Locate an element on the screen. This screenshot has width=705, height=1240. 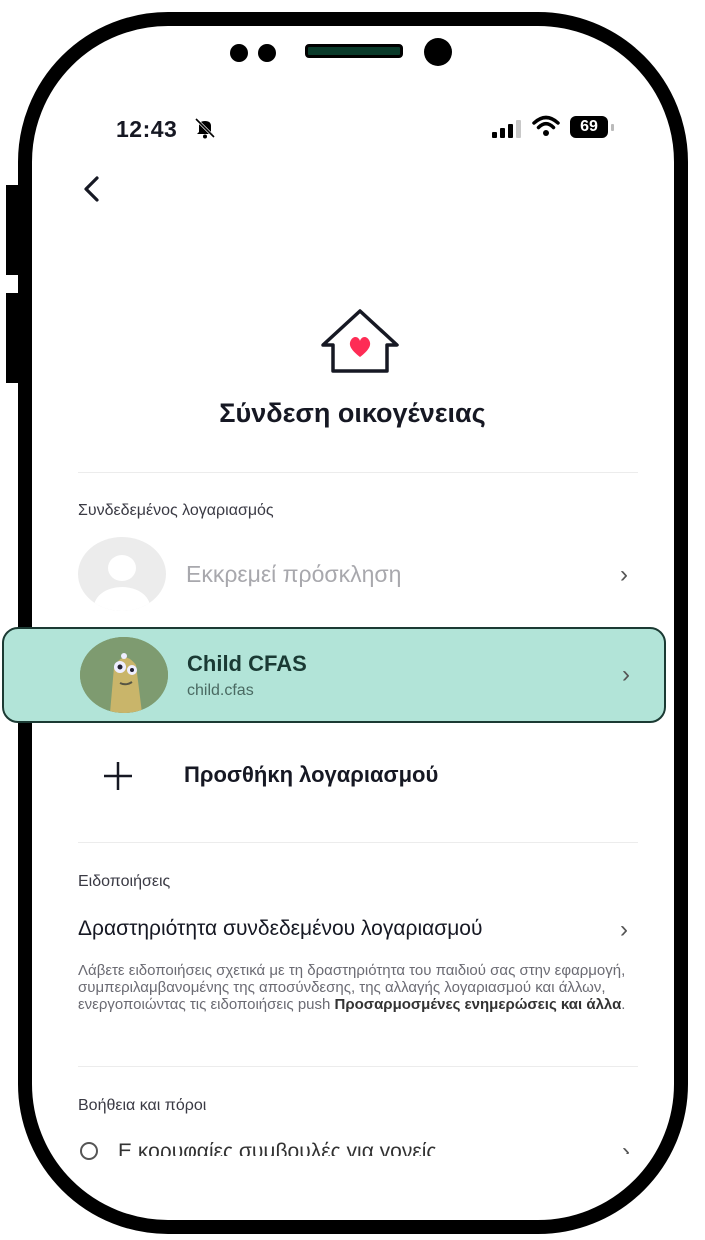
pending-invite-row: Εκκρεμεί πρόσκληση › is located at coordinates (358, 575).